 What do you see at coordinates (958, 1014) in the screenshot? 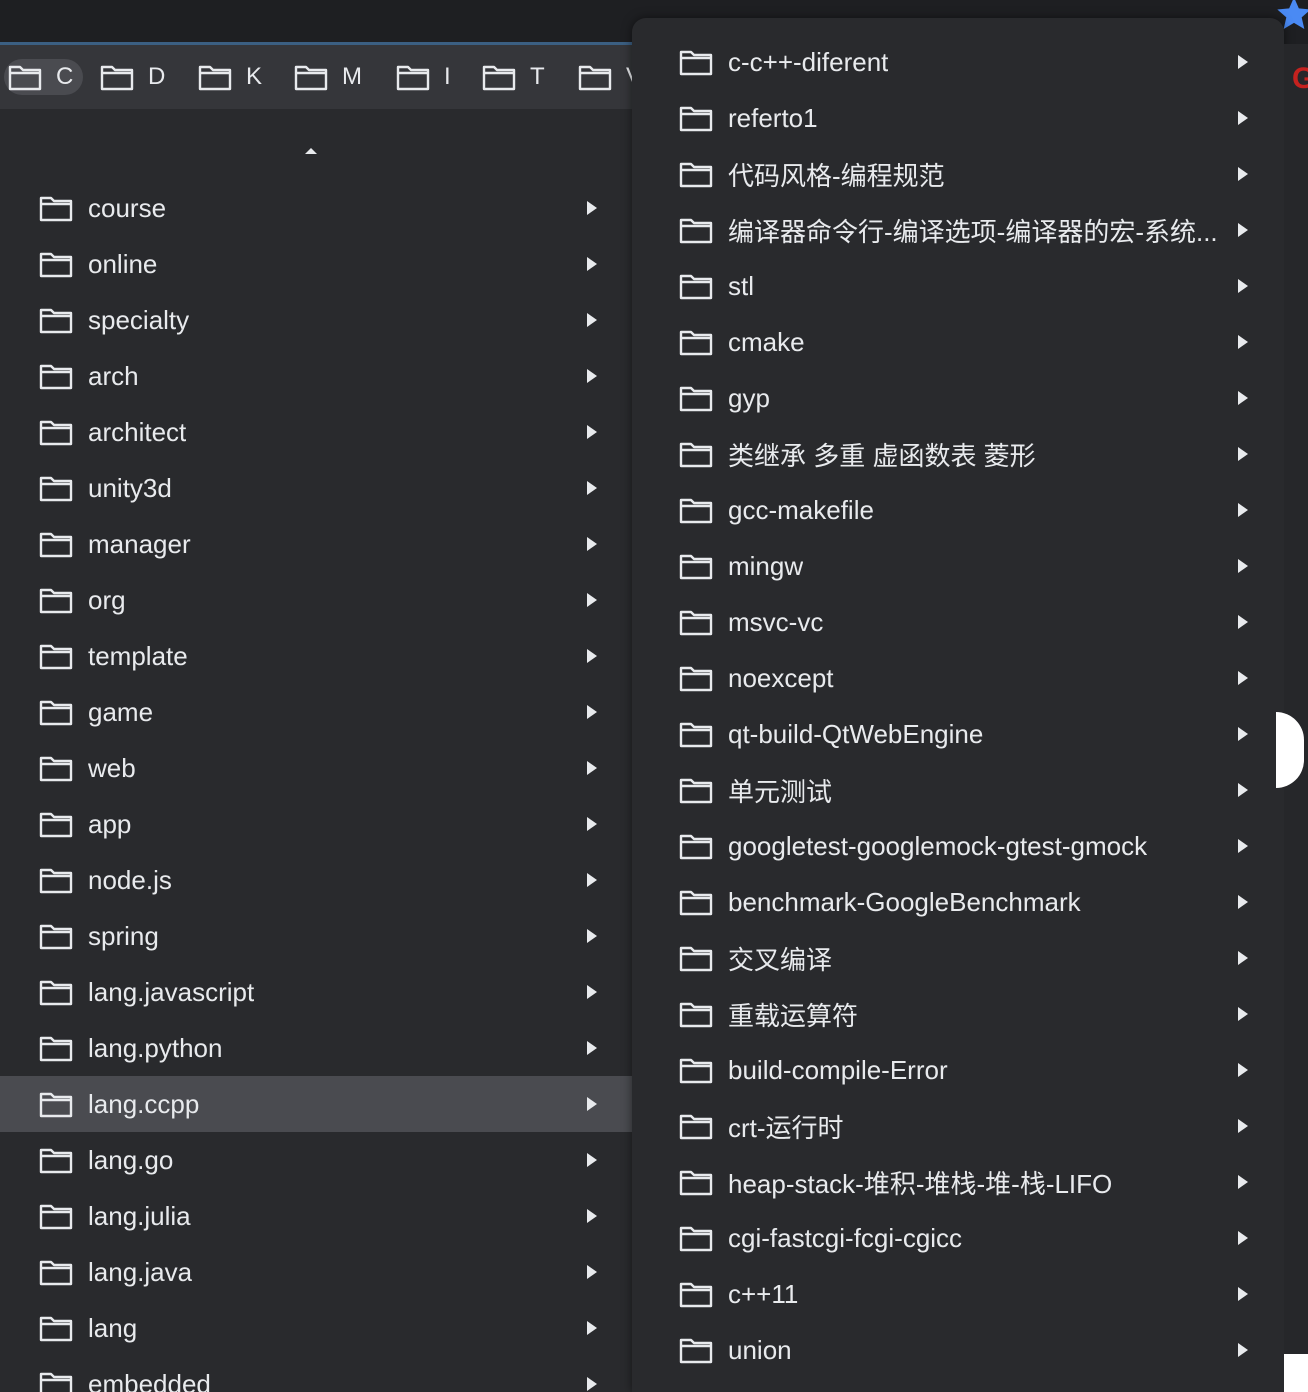
I see `submenu-item-17: 重载运算符` at bounding box center [958, 1014].